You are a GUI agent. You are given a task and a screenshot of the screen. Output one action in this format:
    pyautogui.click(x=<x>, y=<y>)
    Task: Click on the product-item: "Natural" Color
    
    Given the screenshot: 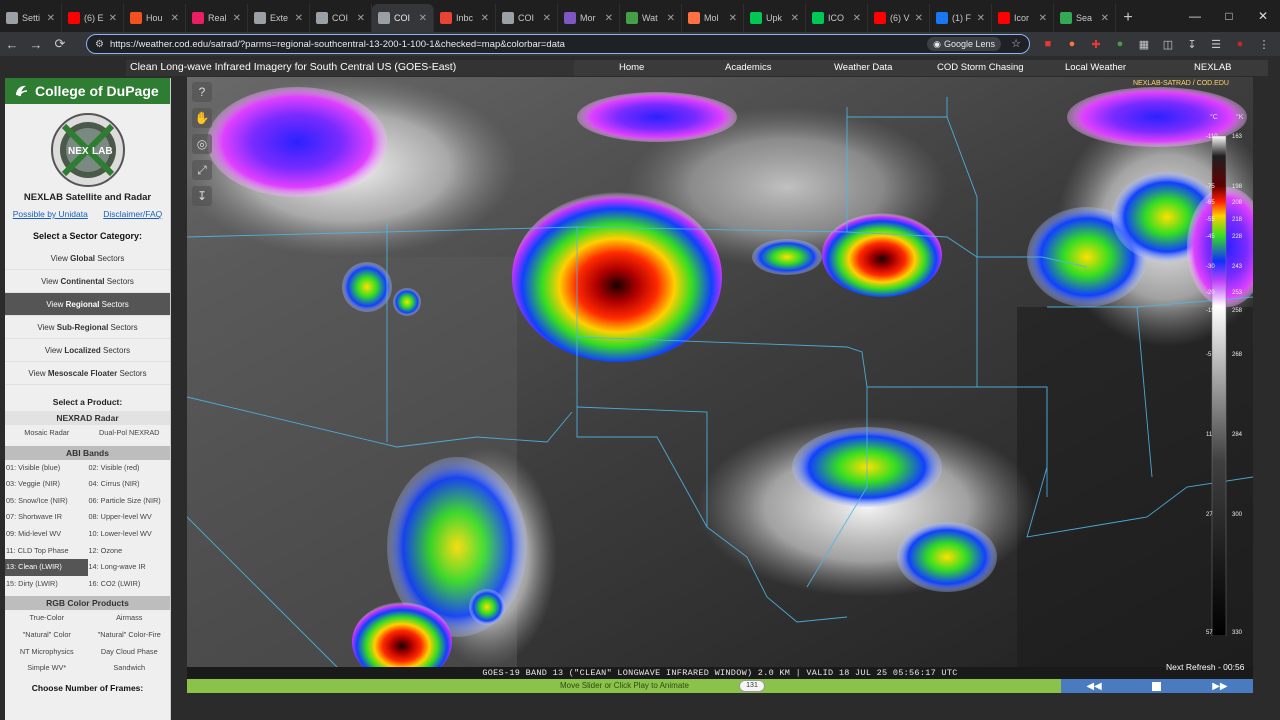 What is the action you would take?
    pyautogui.click(x=46, y=635)
    